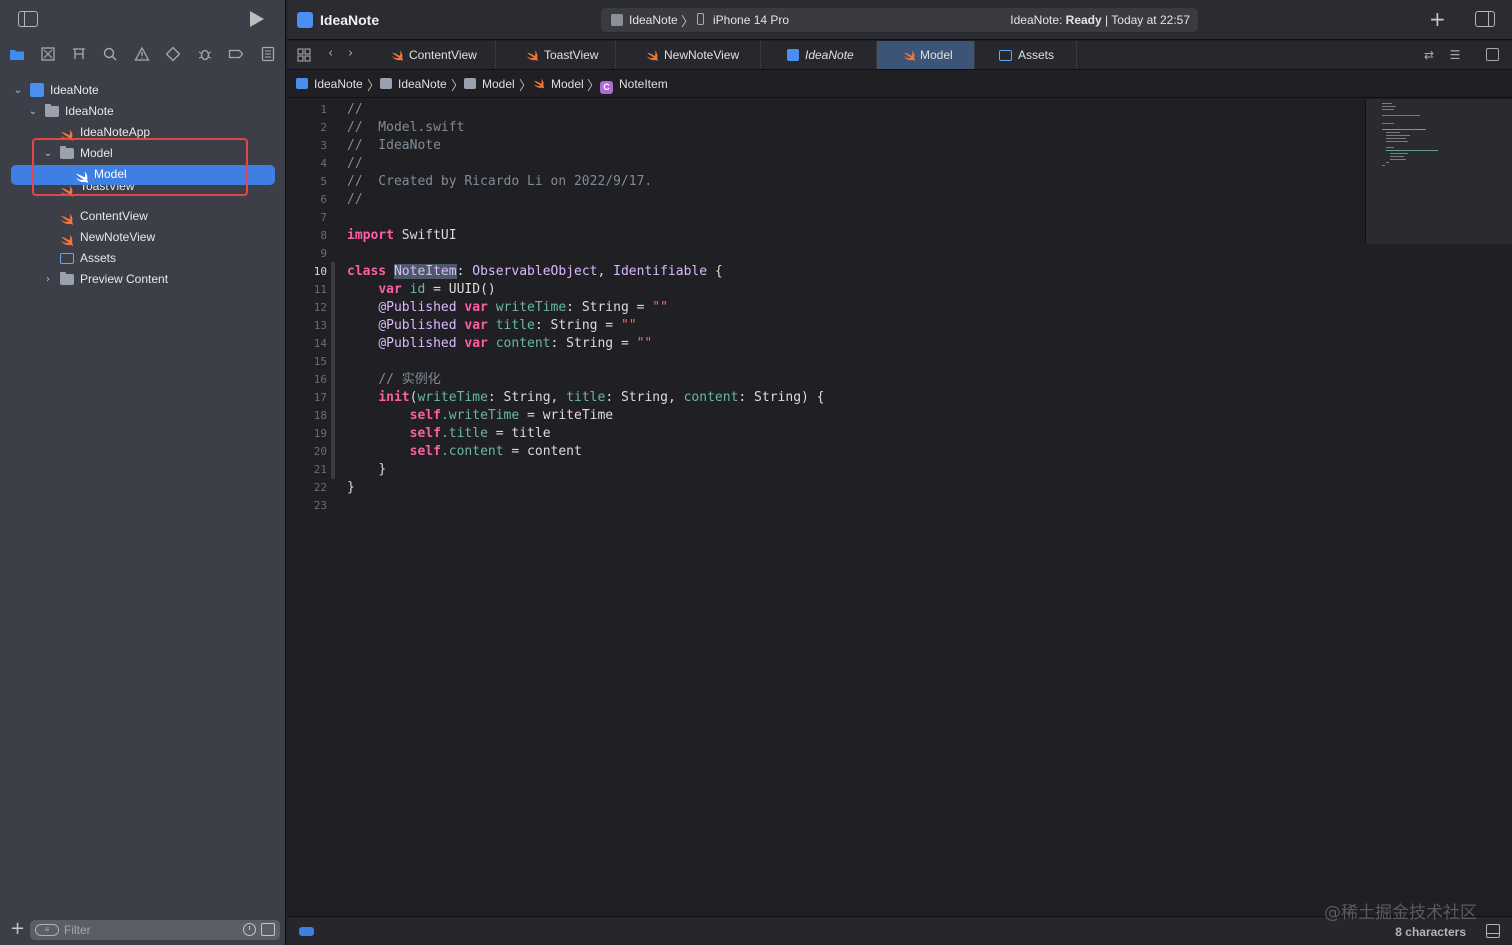 Image resolution: width=1512 pixels, height=945 pixels. I want to click on status-prefix: IdeaNote:, so click(1038, 20).